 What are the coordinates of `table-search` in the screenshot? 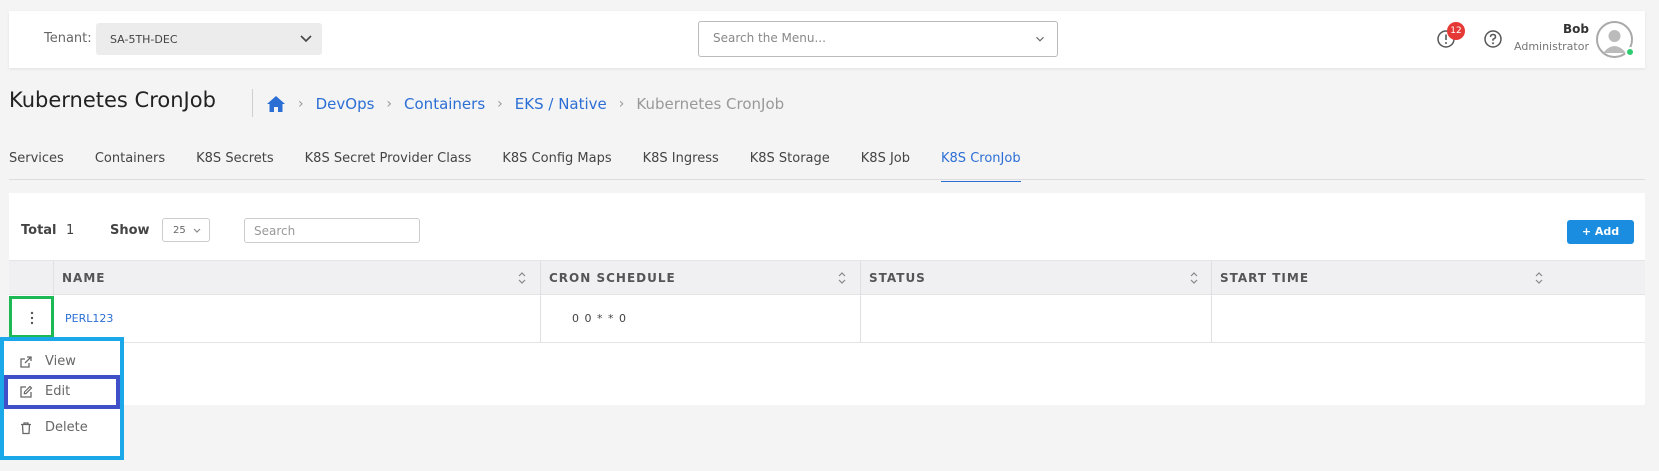 It's located at (332, 230).